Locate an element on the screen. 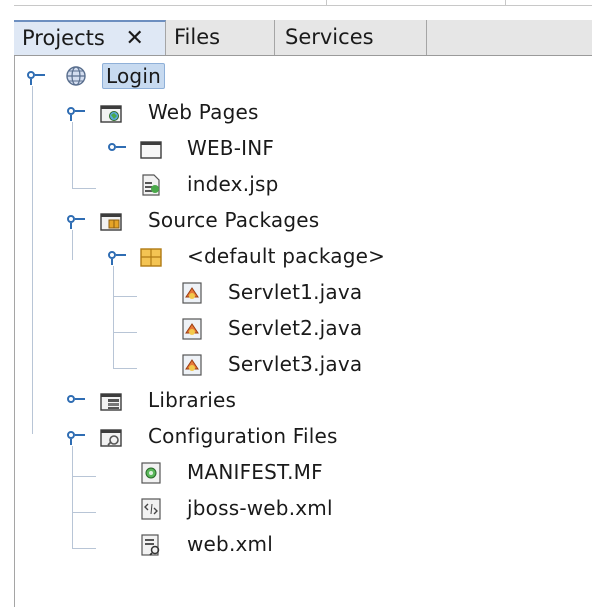 Image resolution: width=592 pixels, height=607 pixels. tree-node-configuration-files: Configuration Files is located at coordinates (303, 437).